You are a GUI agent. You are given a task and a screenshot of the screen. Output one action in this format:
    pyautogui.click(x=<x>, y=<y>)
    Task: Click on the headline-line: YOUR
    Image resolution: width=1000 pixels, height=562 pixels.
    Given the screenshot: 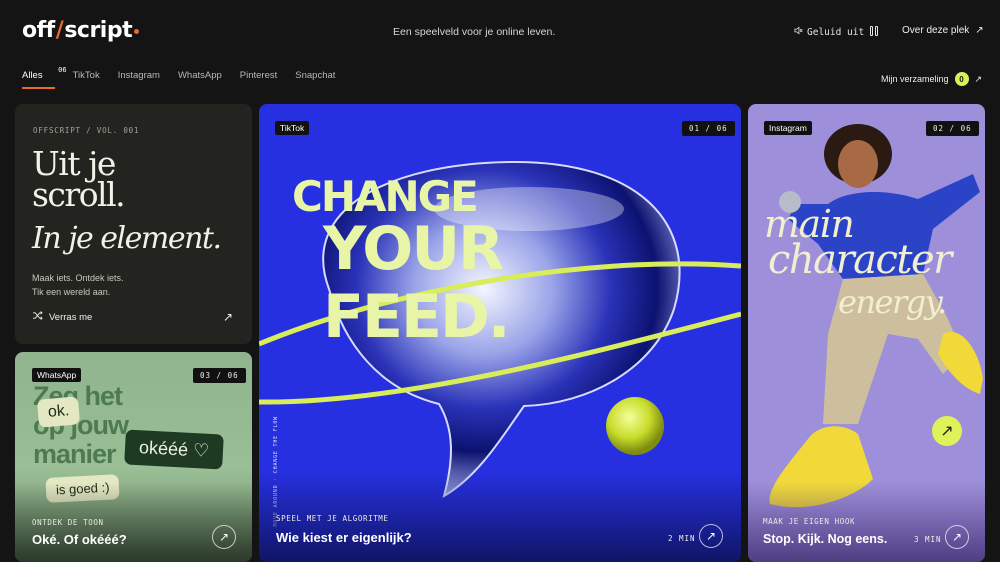 What is the action you would take?
    pyautogui.click(x=413, y=249)
    